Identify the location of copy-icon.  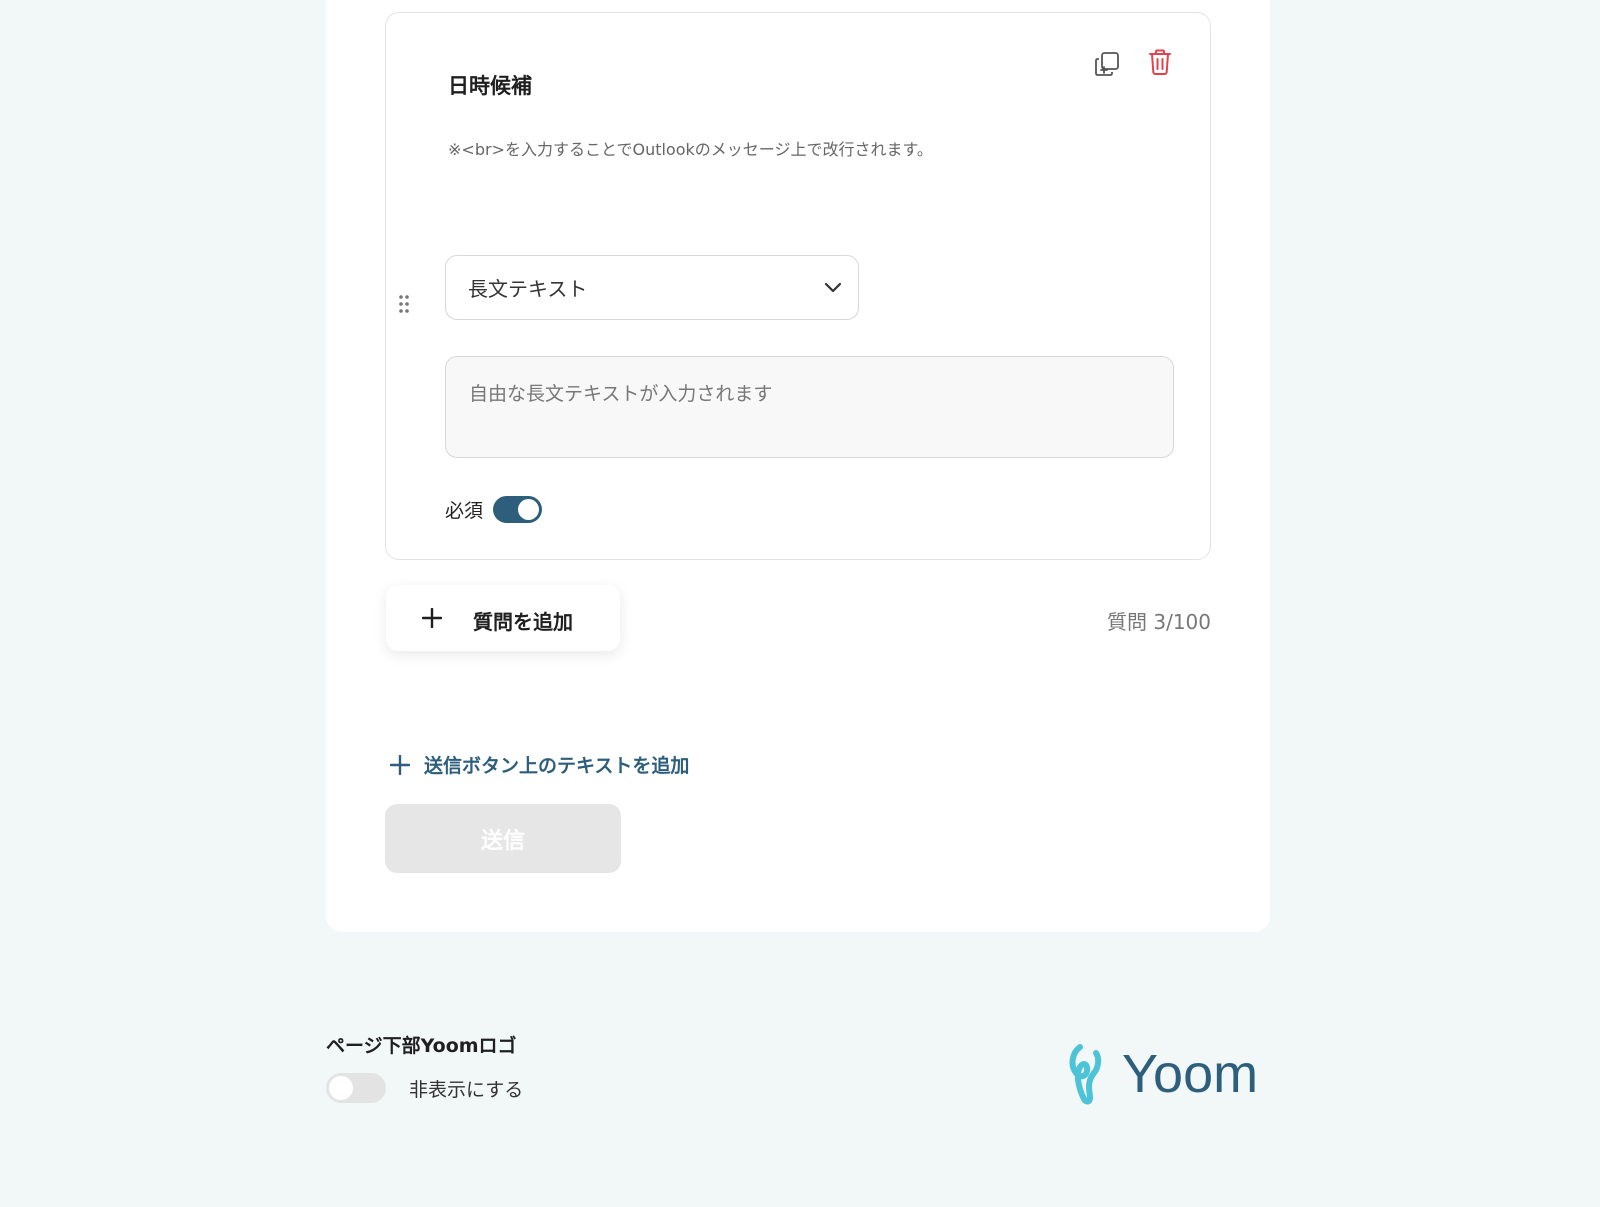
(1107, 64).